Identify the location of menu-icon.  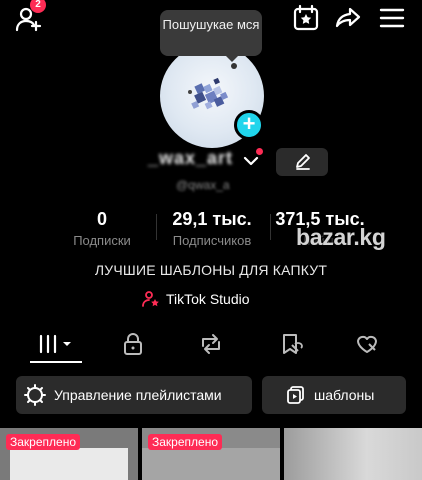
(392, 18).